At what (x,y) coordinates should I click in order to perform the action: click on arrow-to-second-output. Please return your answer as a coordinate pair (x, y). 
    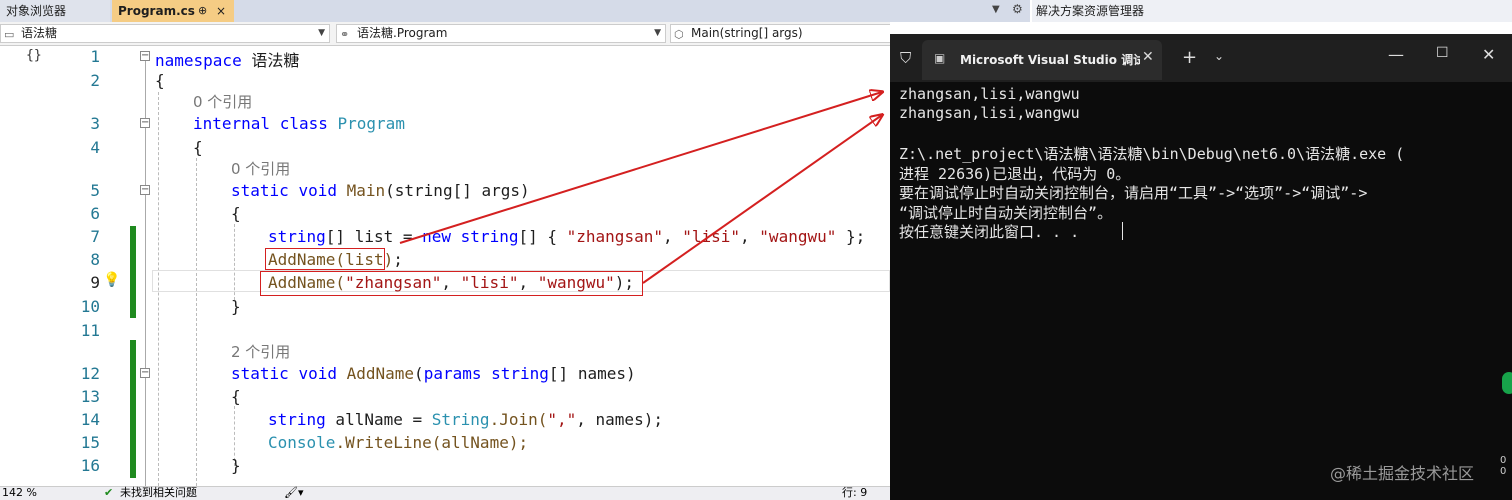
    Looking at the image, I should click on (762, 199).